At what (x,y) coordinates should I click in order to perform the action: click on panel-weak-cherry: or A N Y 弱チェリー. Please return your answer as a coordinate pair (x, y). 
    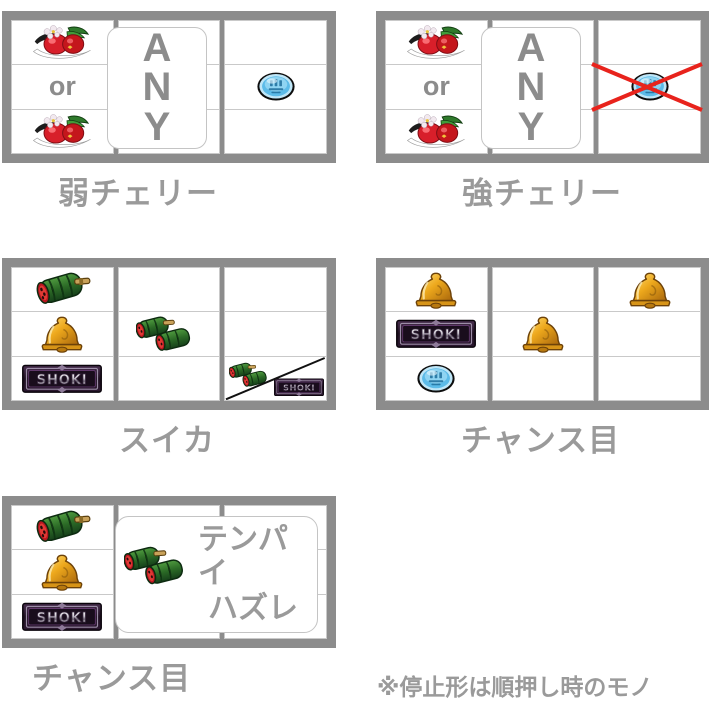
    Looking at the image, I should click on (169, 110).